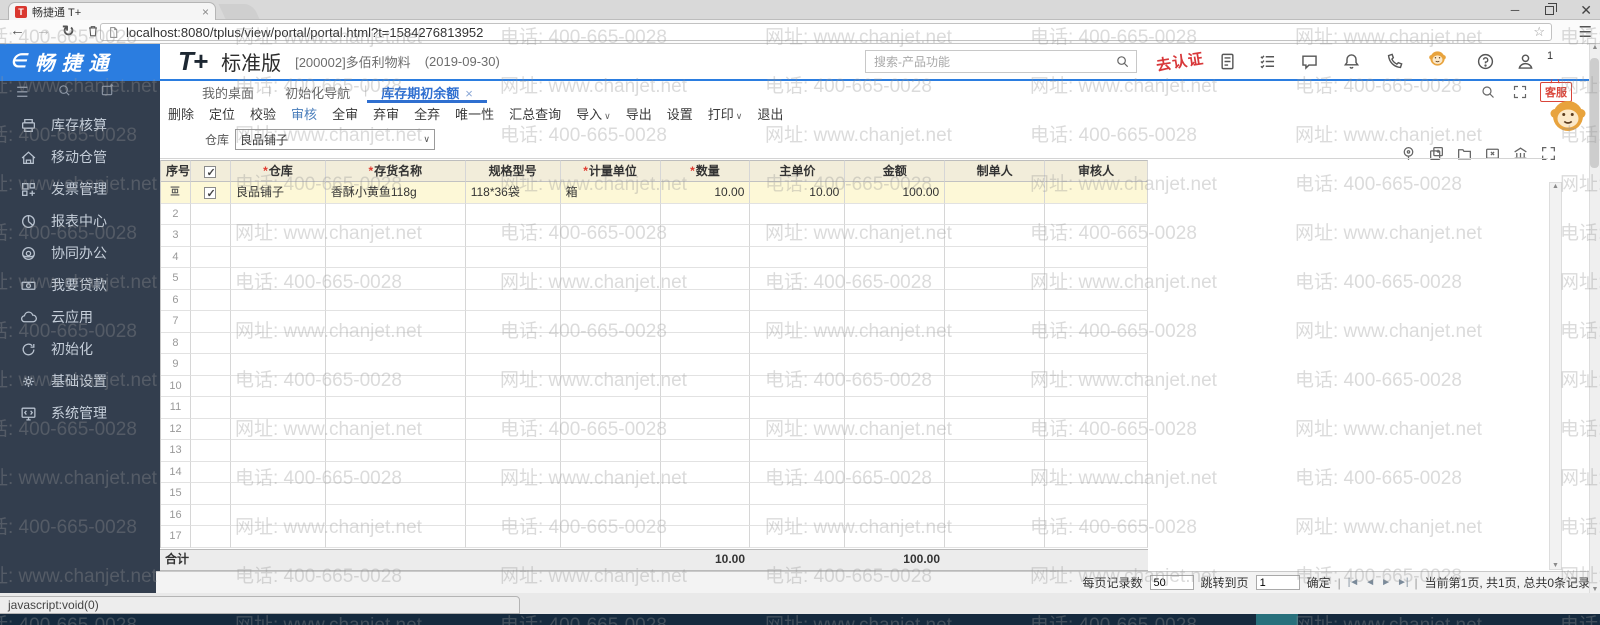 The height and width of the screenshot is (625, 1600). What do you see at coordinates (798, 171) in the screenshot?
I see `column-header-unit_price: 主单价` at bounding box center [798, 171].